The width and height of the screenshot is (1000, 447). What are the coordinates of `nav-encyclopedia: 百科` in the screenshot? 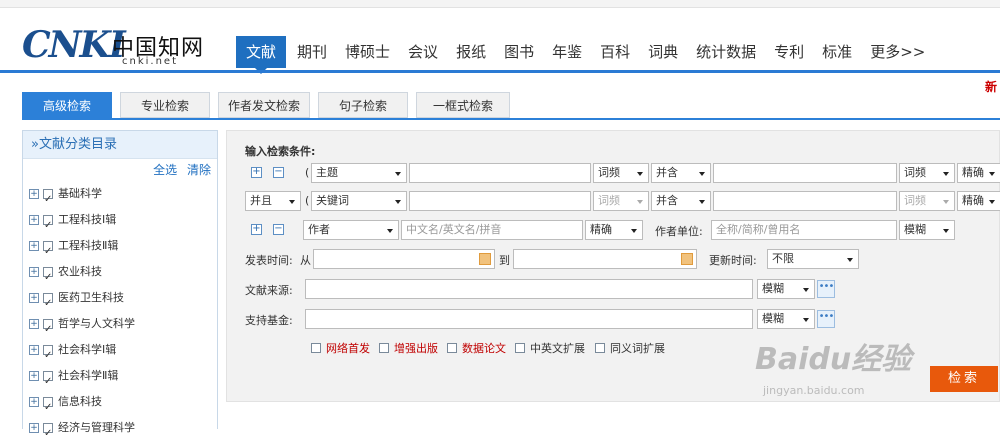 It's located at (615, 52).